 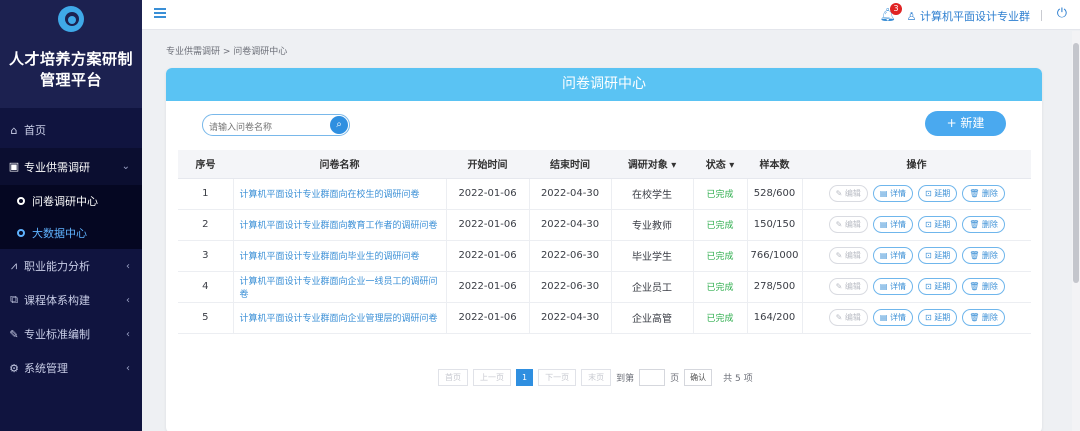 What do you see at coordinates (339, 125) in the screenshot?
I see `search-icon: ⌕` at bounding box center [339, 125].